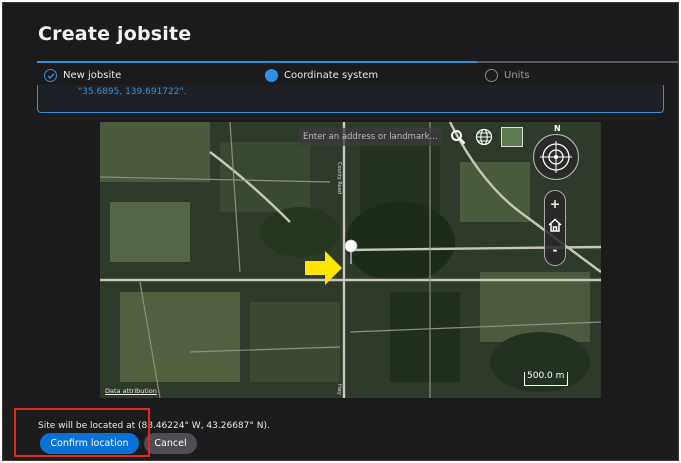 The height and width of the screenshot is (463, 681). What do you see at coordinates (115, 34) in the screenshot?
I see `dialog-title: Create jobsite` at bounding box center [115, 34].